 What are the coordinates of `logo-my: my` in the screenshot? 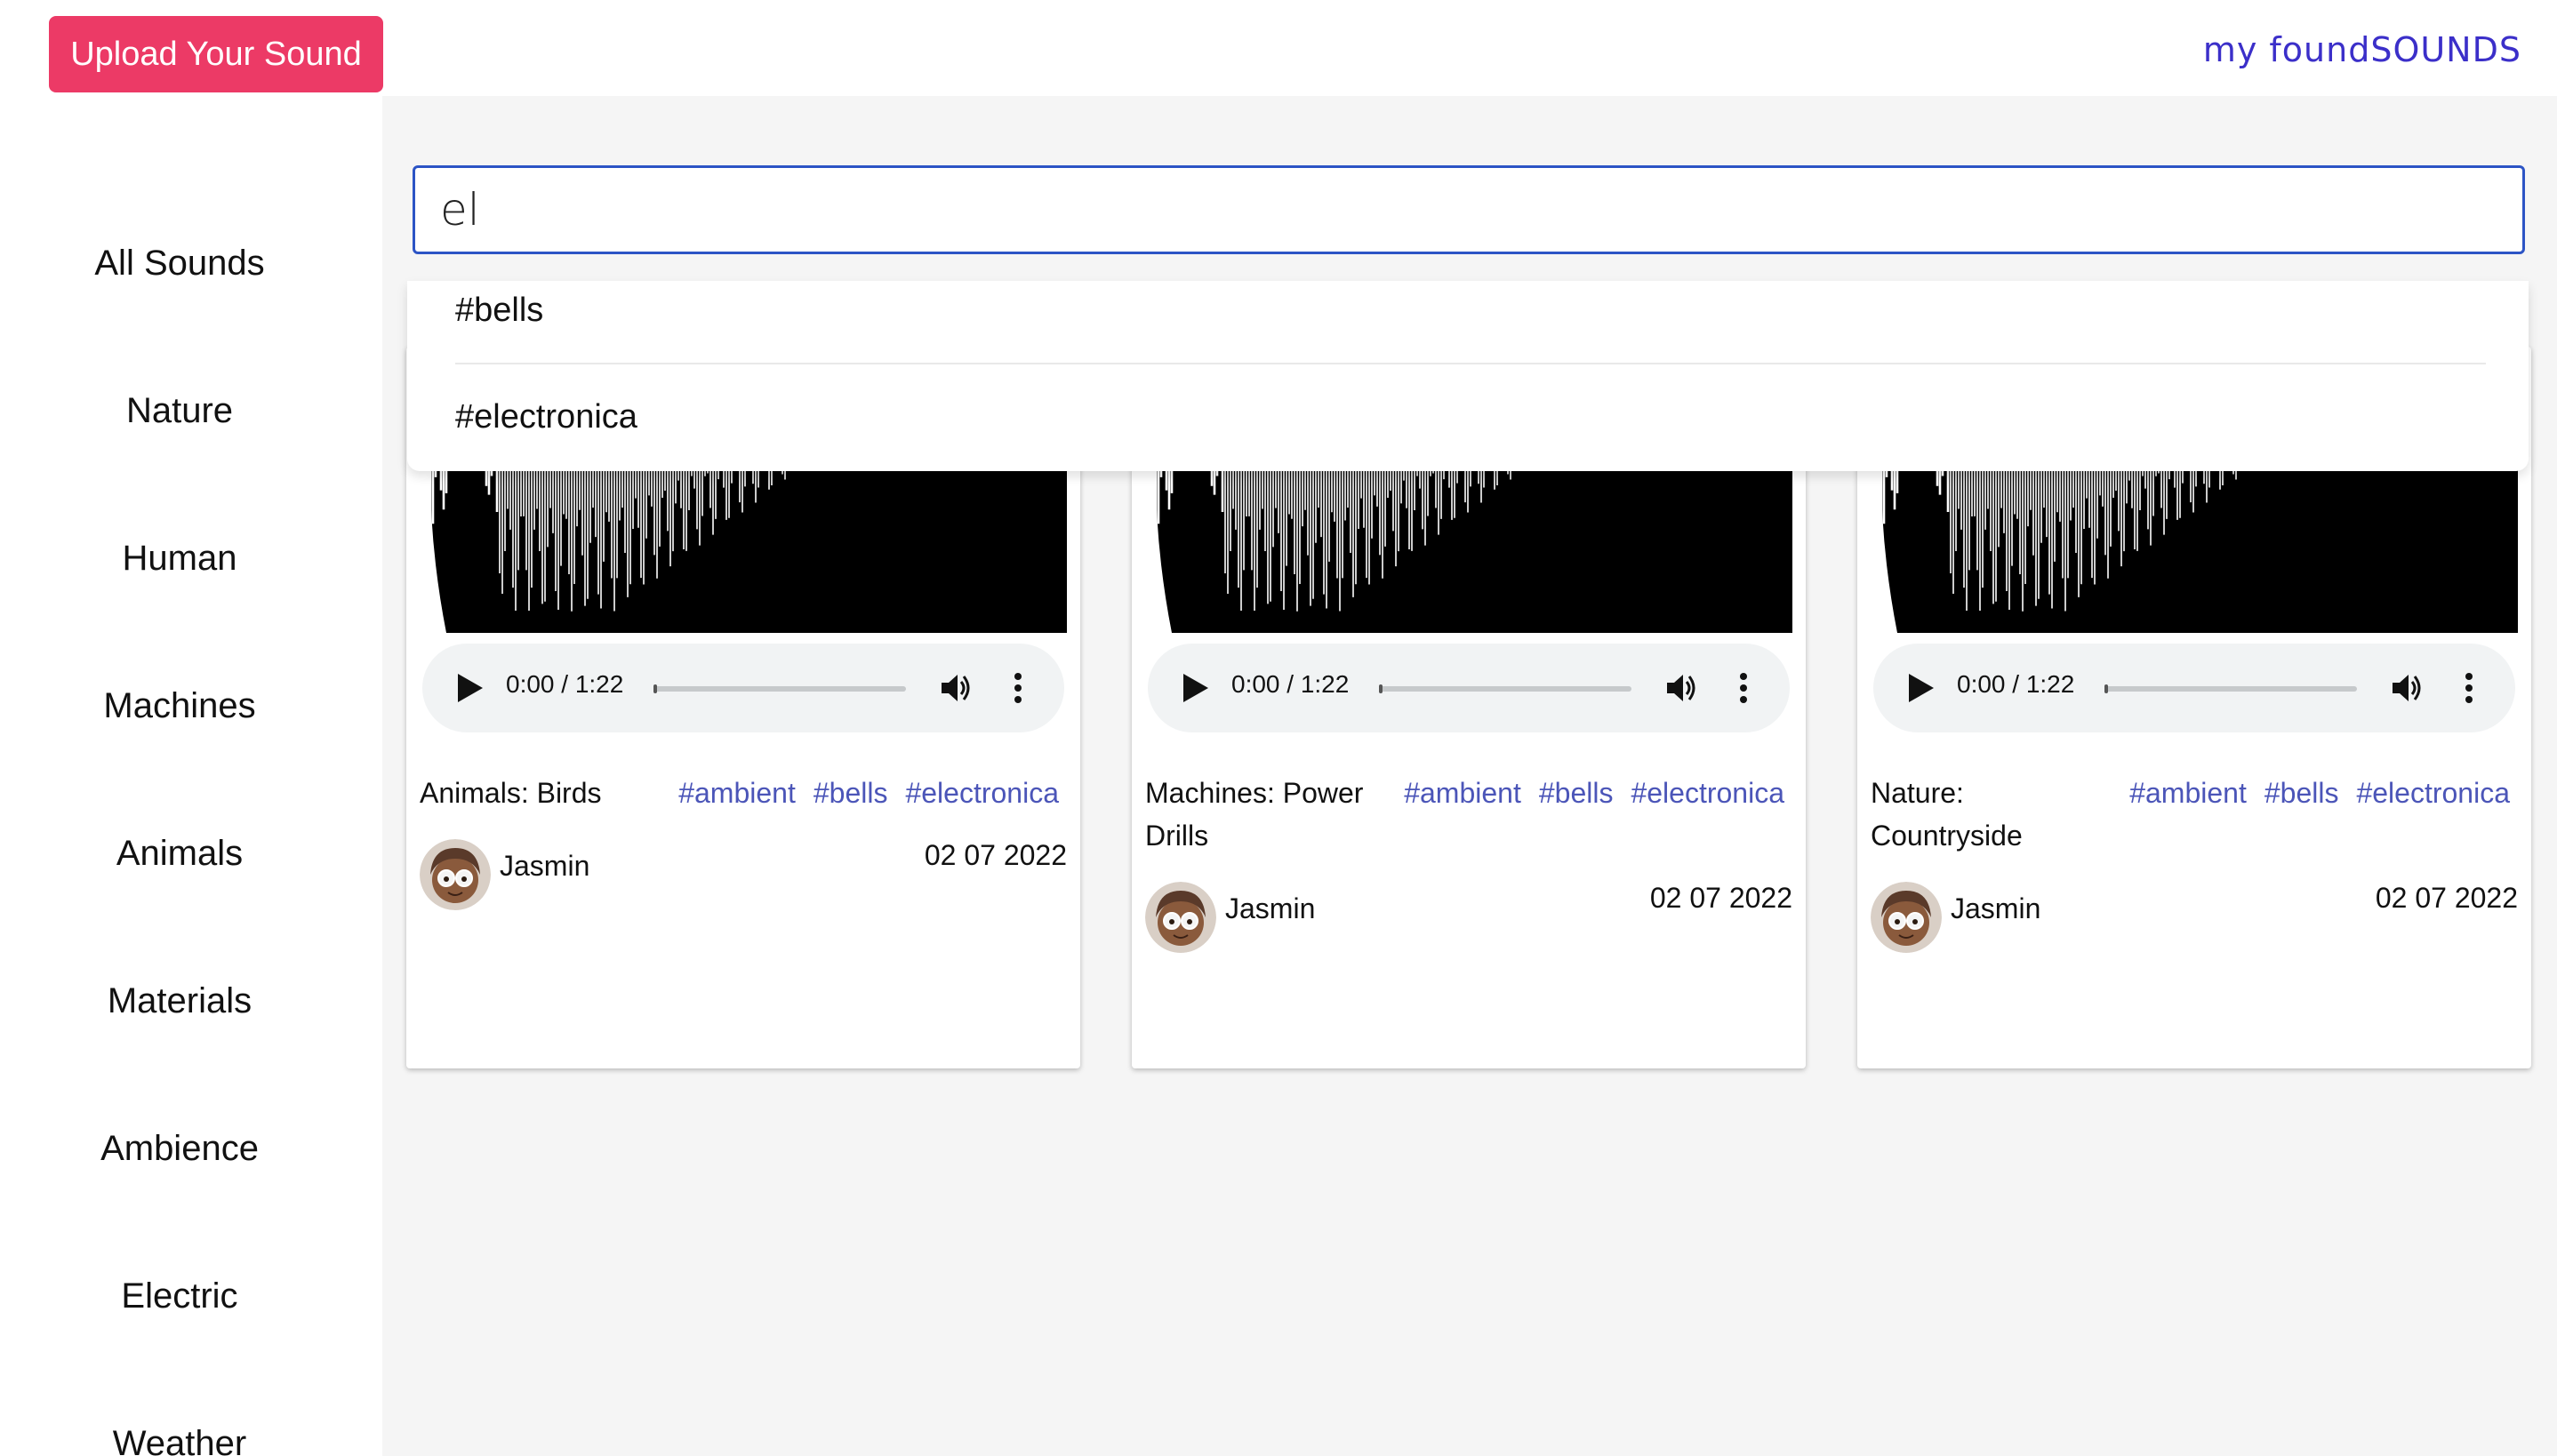 It's located at (2230, 49).